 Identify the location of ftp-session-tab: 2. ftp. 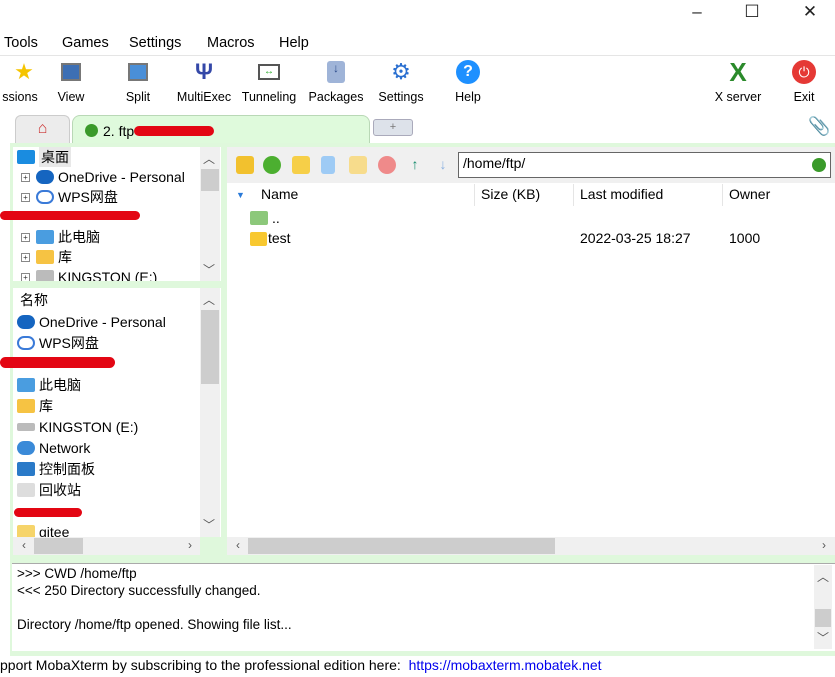
(221, 130).